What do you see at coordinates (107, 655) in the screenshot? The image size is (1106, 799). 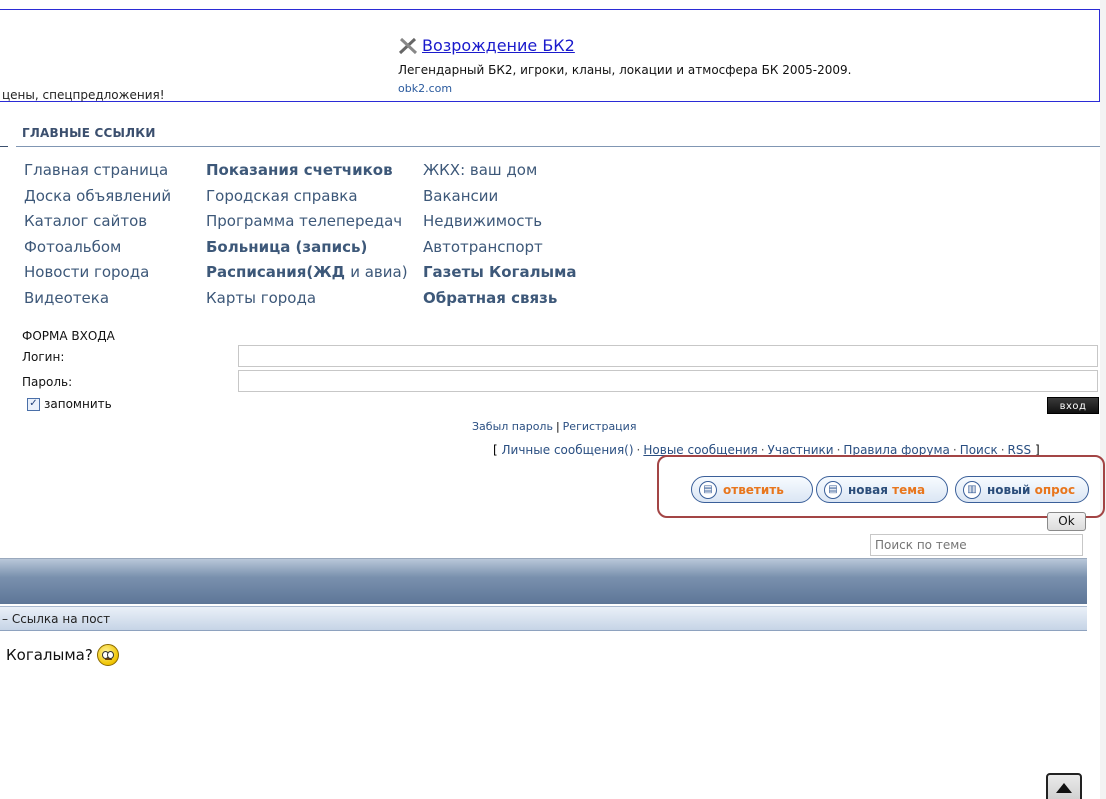 I see `worried-smiley-icon` at bounding box center [107, 655].